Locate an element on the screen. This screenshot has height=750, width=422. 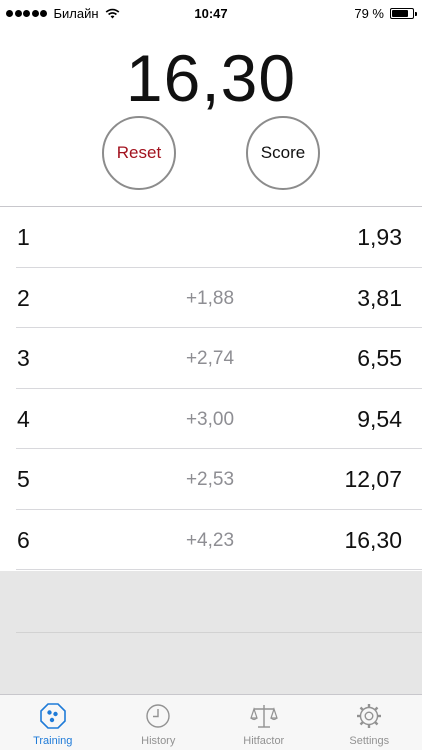
tab-hitfactor: Hitfactor is located at coordinates (264, 722).